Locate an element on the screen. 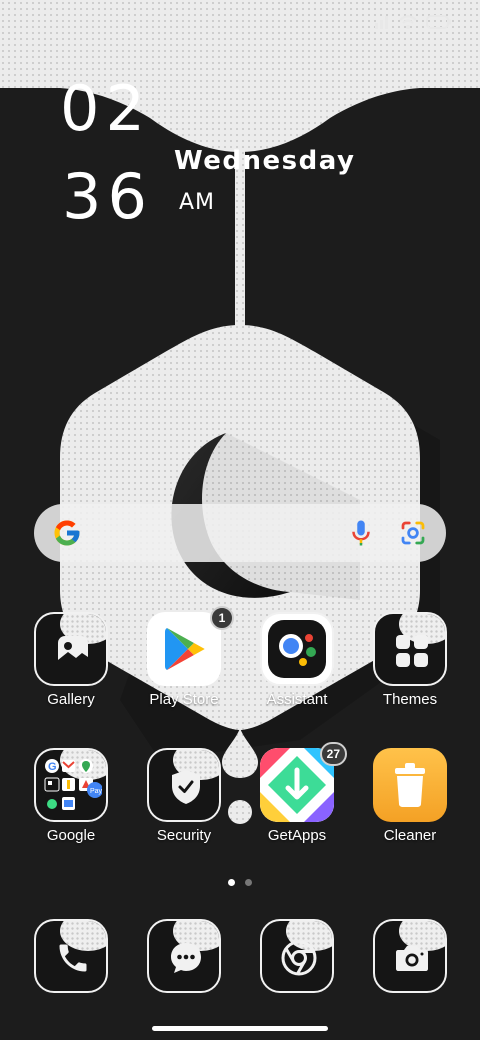 This screenshot has height=1040, width=480. phone-icon is located at coordinates (71, 956).